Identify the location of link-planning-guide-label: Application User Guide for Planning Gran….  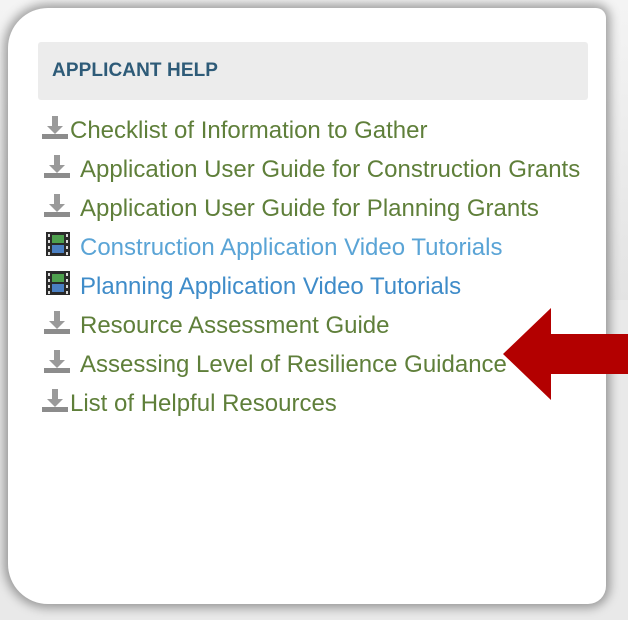
(309, 208).